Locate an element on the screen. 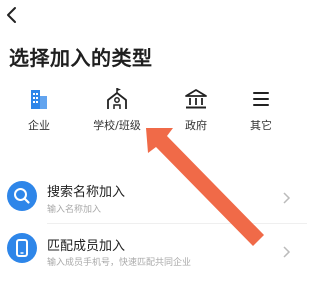 The width and height of the screenshot is (320, 281). type-label: 学校/班级 is located at coordinates (117, 125).